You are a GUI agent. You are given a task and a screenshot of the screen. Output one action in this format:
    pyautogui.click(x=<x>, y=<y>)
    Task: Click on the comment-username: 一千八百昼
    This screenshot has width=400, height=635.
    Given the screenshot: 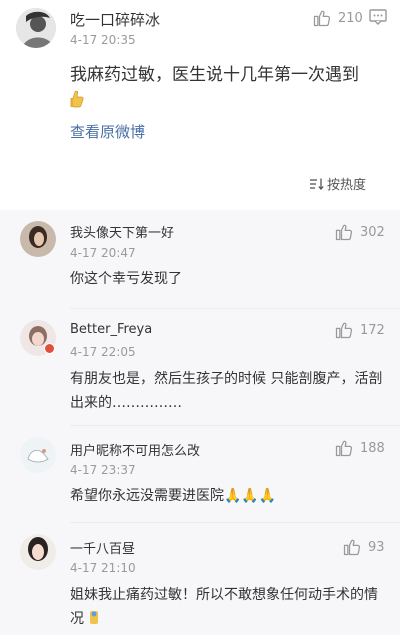 What is the action you would take?
    pyautogui.click(x=102, y=547)
    